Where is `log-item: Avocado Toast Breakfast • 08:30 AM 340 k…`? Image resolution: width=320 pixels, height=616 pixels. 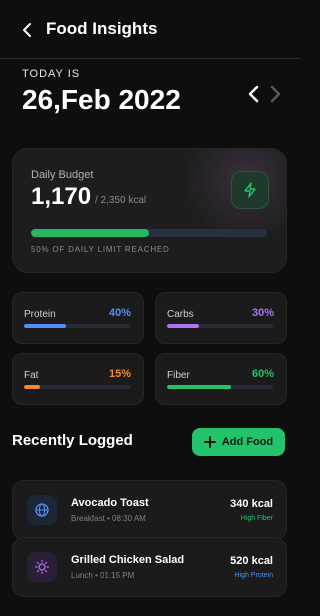 log-item: Avocado Toast Breakfast • 08:30 AM 340 k… is located at coordinates (149, 510).